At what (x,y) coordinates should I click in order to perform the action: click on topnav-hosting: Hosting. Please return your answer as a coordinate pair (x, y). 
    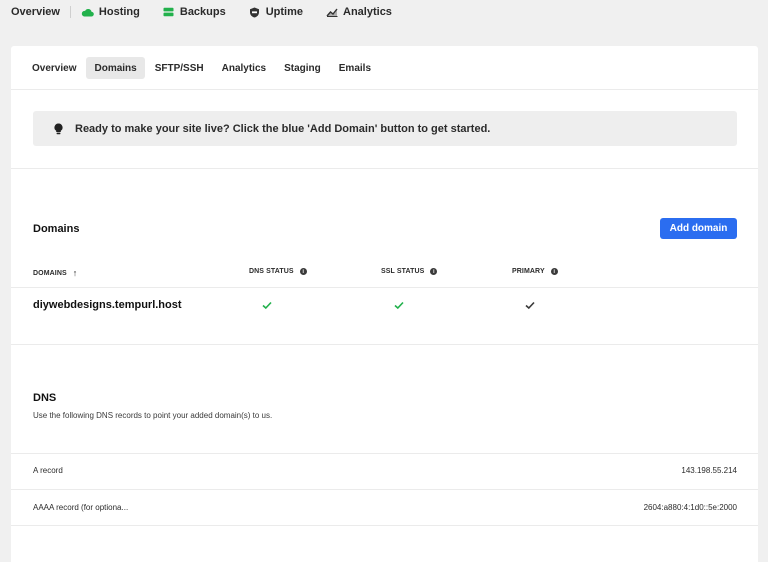
    Looking at the image, I should click on (110, 12).